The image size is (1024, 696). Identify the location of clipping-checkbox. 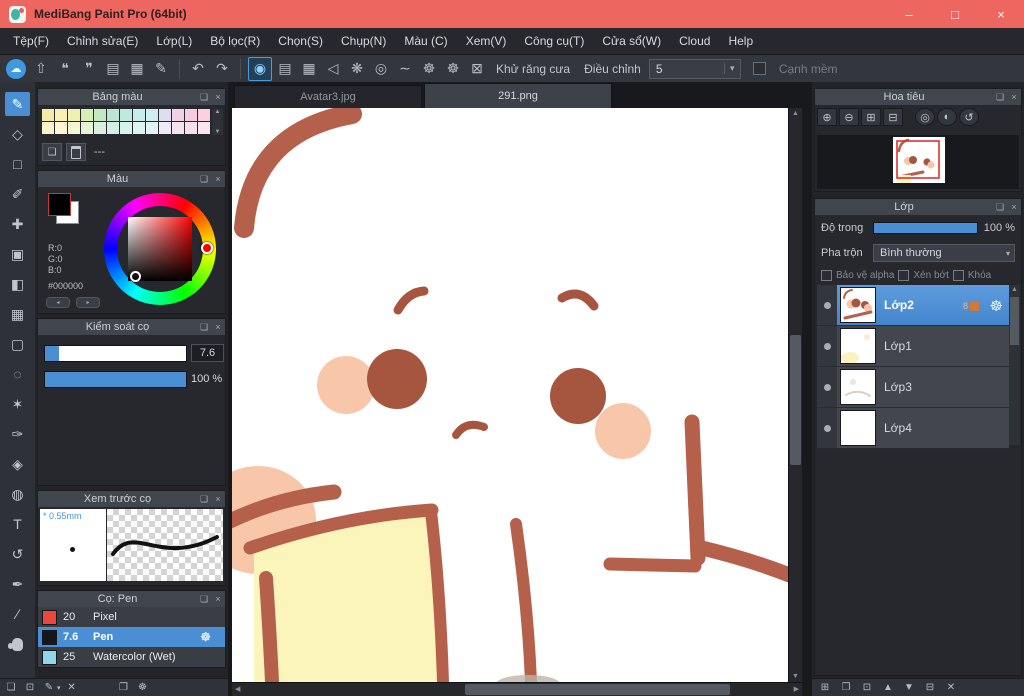
(904, 275).